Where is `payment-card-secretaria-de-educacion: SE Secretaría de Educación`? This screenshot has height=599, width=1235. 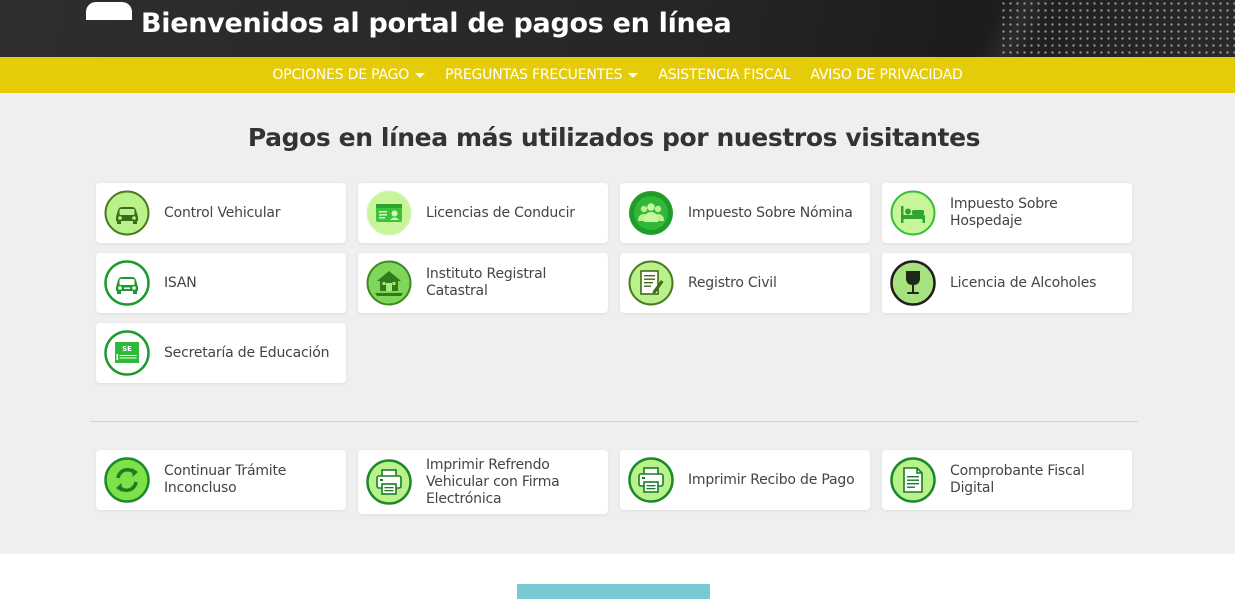
payment-card-secretaria-de-educacion: SE Secretaría de Educación is located at coordinates (221, 353).